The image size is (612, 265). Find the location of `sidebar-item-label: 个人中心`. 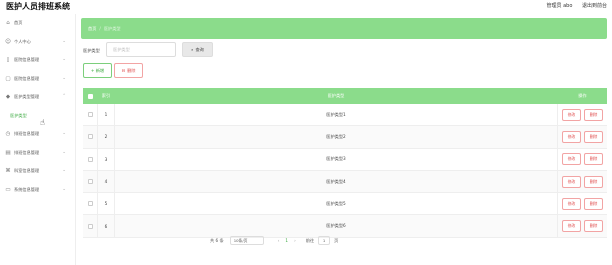

sidebar-item-label: 个人中心 is located at coordinates (22, 41).